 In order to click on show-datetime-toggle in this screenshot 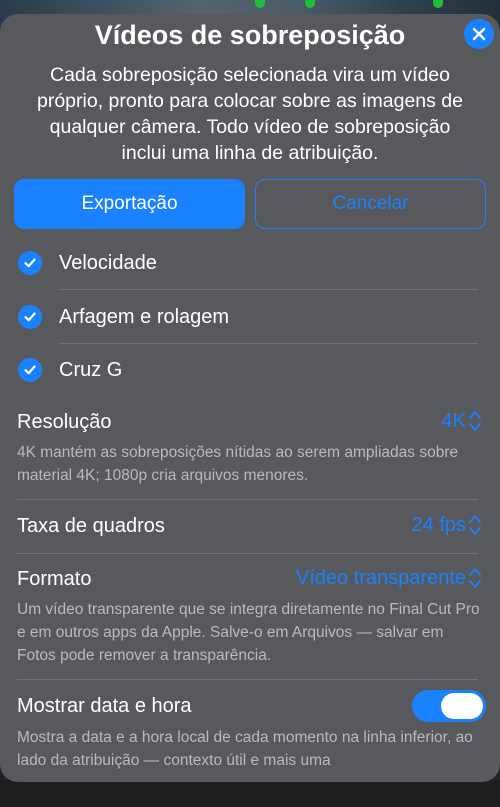, I will do `click(449, 706)`.